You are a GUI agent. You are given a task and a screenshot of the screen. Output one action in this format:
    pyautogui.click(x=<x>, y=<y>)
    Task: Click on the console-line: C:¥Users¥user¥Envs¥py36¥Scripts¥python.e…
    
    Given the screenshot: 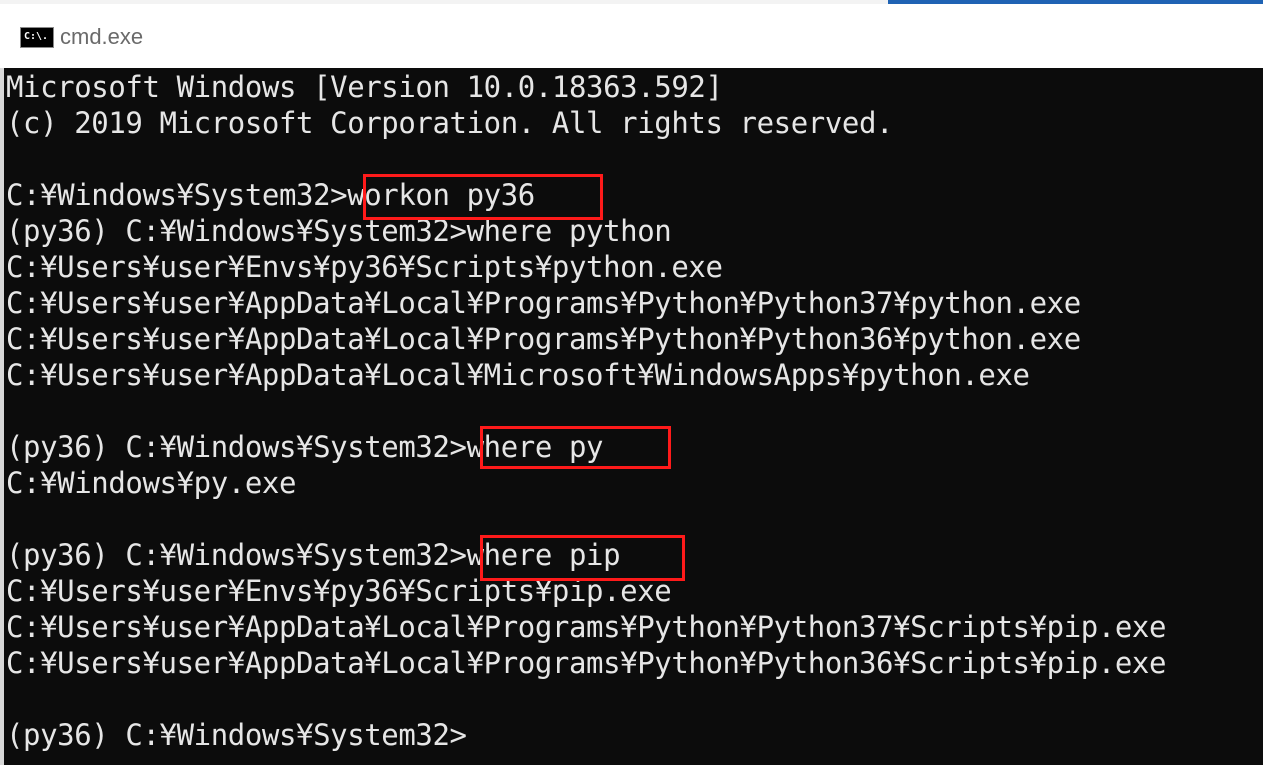 What is the action you would take?
    pyautogui.click(x=364, y=267)
    